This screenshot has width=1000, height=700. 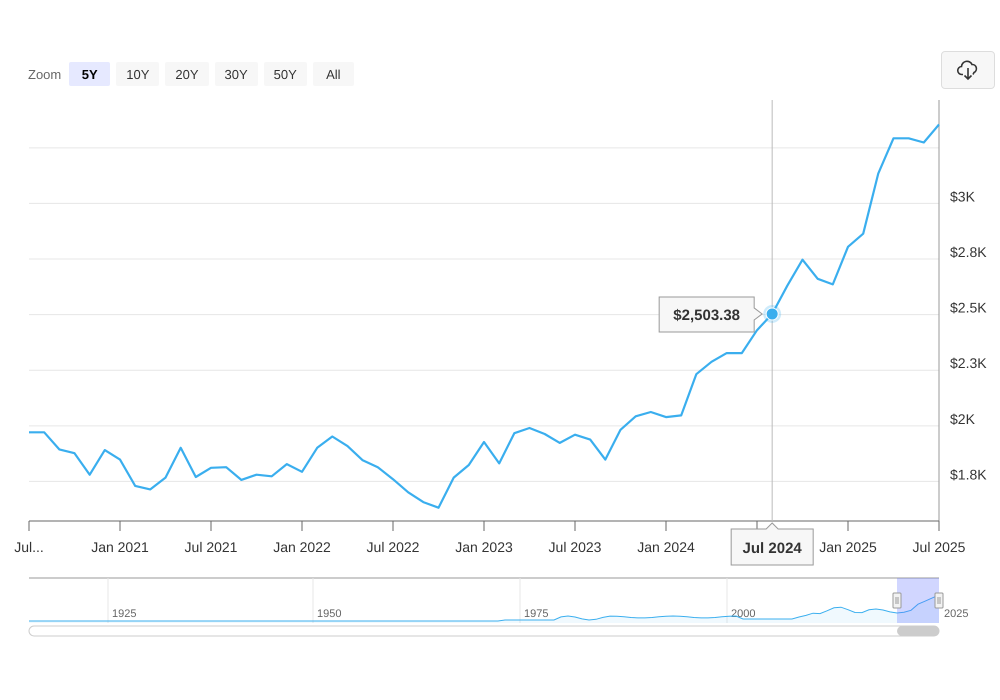 I want to click on zoom-range-button: All, so click(x=333, y=74).